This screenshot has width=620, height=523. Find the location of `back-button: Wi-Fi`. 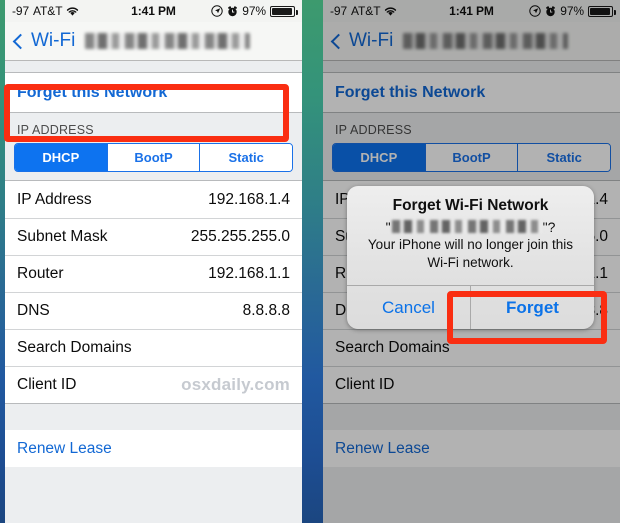

back-button: Wi-Fi is located at coordinates (44, 41).